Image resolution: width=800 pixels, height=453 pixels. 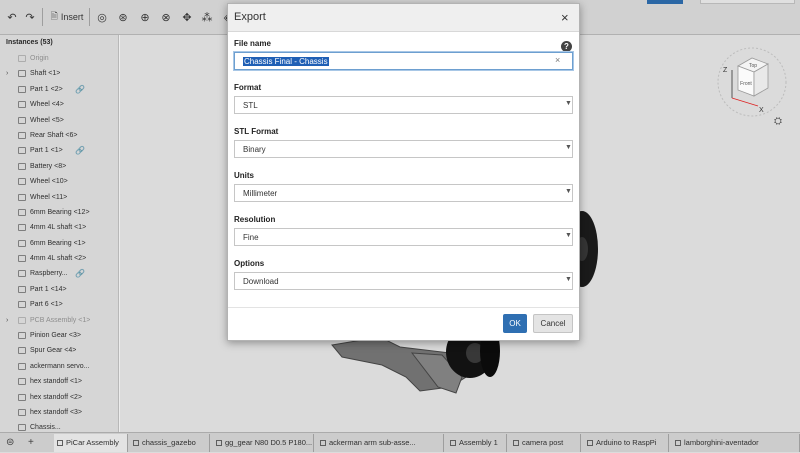 I want to click on stl-format-value: Binary, so click(x=254, y=149).